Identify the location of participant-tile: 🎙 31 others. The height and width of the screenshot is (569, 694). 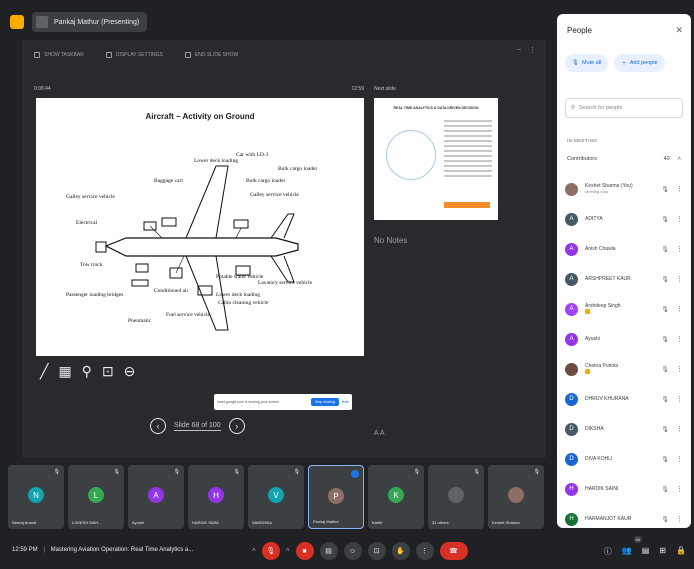
(456, 497).